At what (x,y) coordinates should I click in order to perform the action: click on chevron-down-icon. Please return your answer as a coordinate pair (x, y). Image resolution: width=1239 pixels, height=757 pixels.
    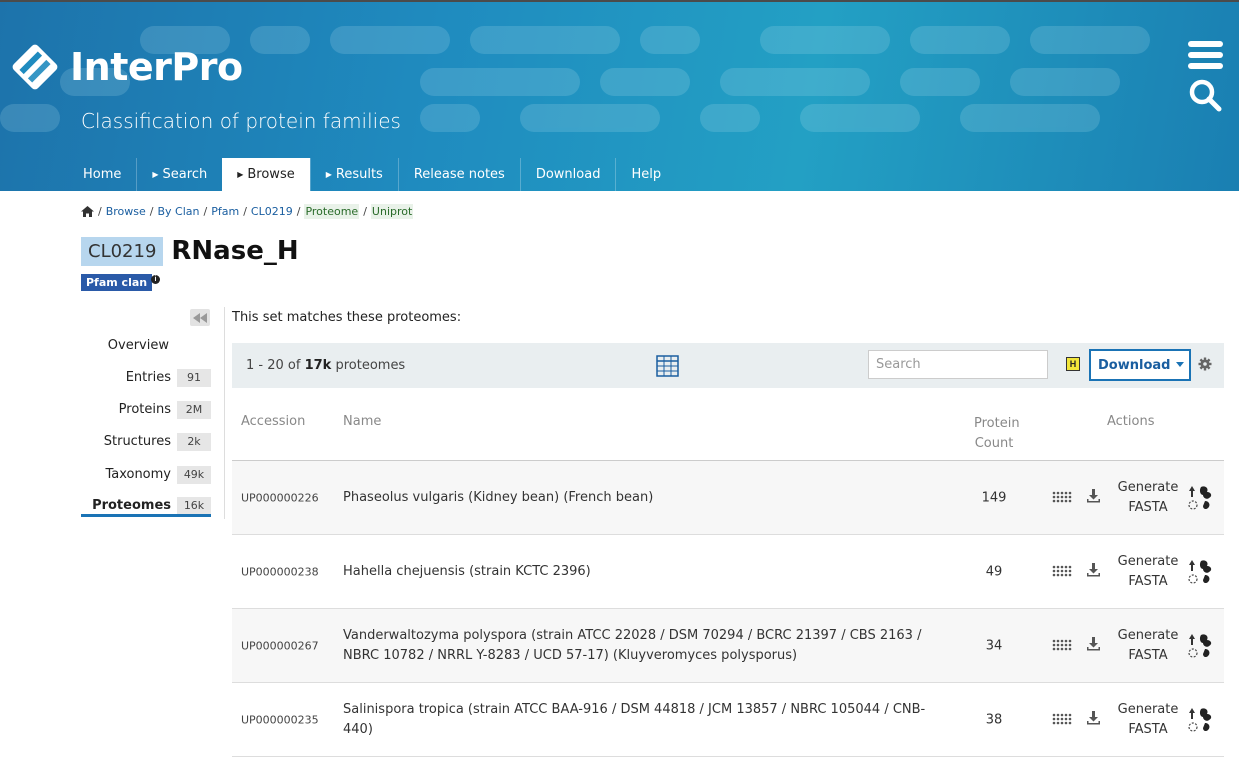
    Looking at the image, I should click on (1180, 364).